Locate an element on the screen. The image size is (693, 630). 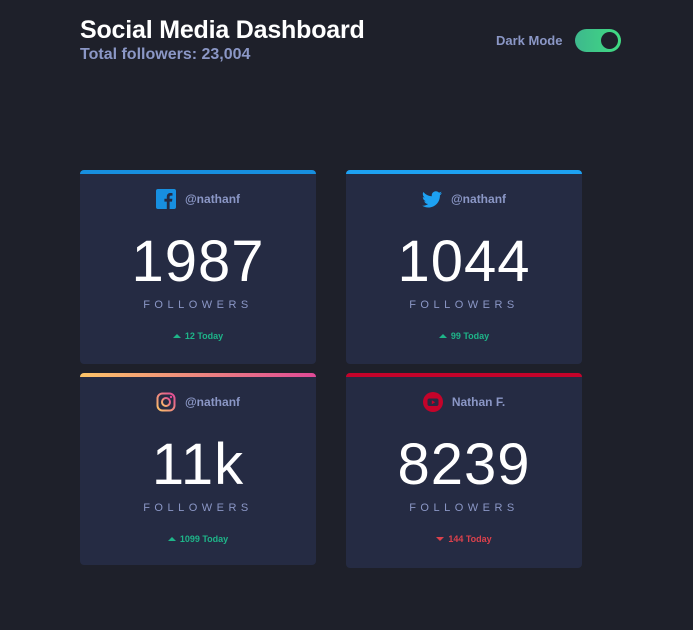
dark-mode-control: Dark Mode is located at coordinates (559, 40).